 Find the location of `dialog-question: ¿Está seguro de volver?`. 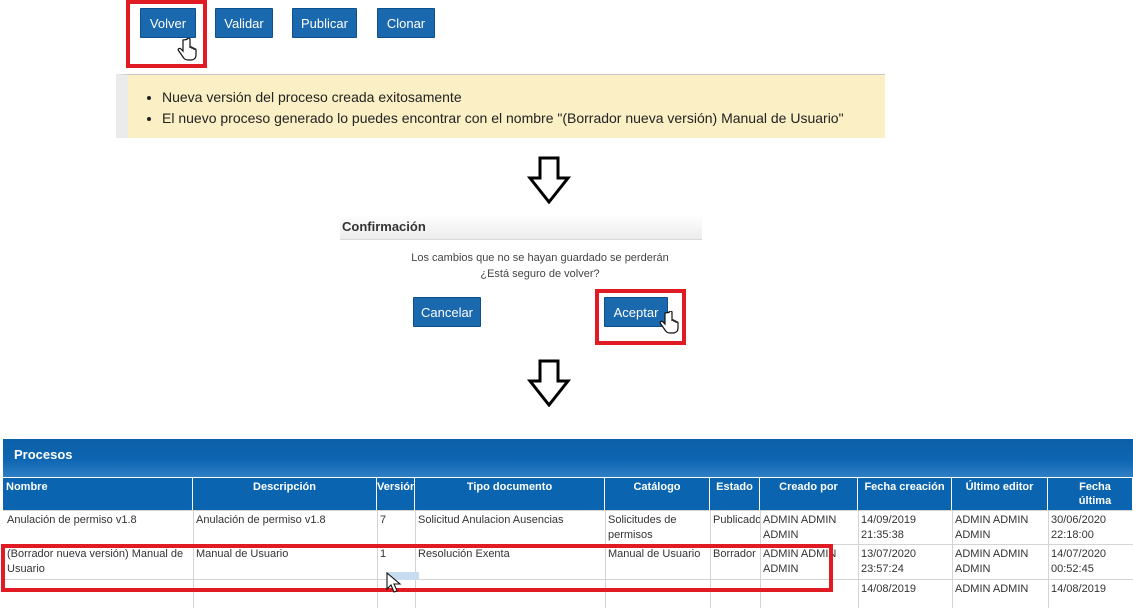

dialog-question: ¿Está seguro de volver? is located at coordinates (540, 274).